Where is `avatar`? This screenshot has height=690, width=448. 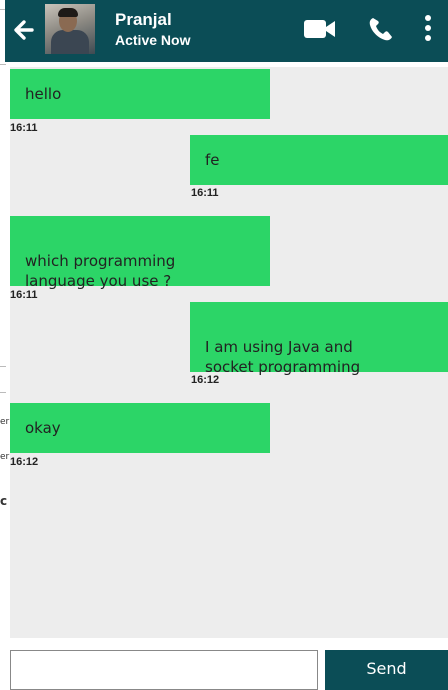
avatar is located at coordinates (70, 29).